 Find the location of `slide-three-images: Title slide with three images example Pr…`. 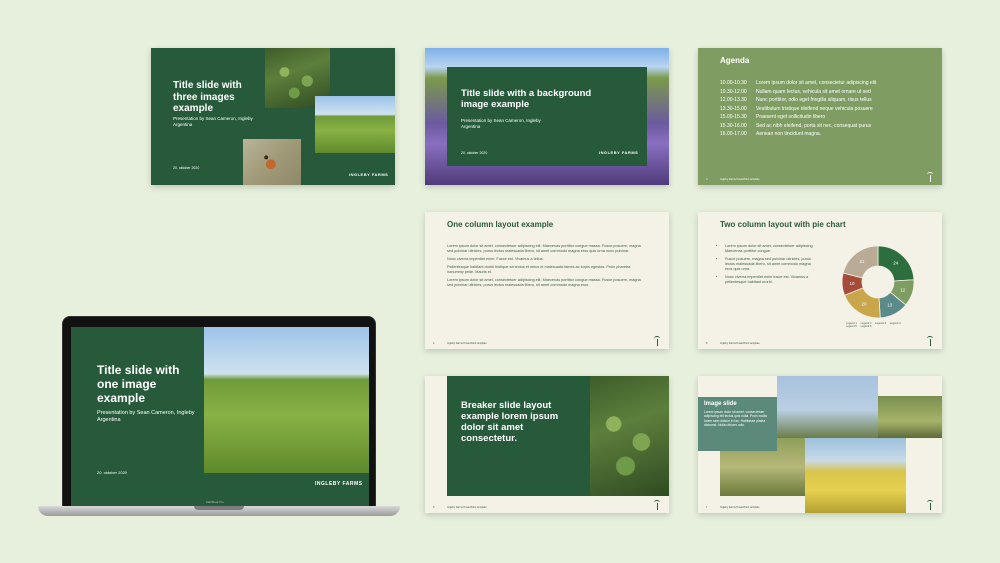

slide-three-images: Title slide with three images example Pr… is located at coordinates (273, 116).